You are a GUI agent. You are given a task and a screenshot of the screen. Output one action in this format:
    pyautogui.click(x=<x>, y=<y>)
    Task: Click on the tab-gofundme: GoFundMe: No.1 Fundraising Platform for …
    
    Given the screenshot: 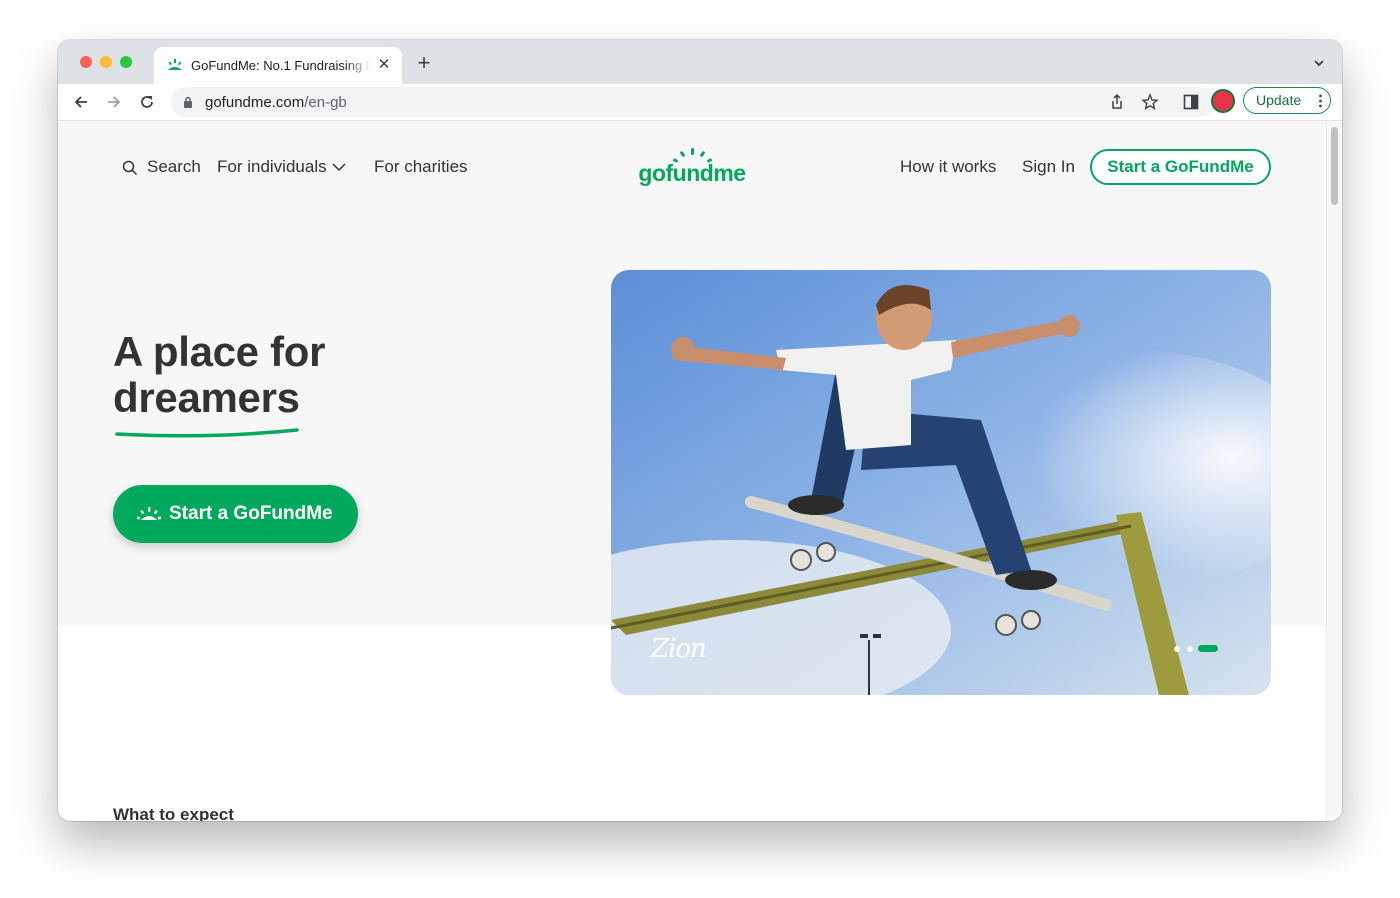 What is the action you would take?
    pyautogui.click(x=278, y=65)
    